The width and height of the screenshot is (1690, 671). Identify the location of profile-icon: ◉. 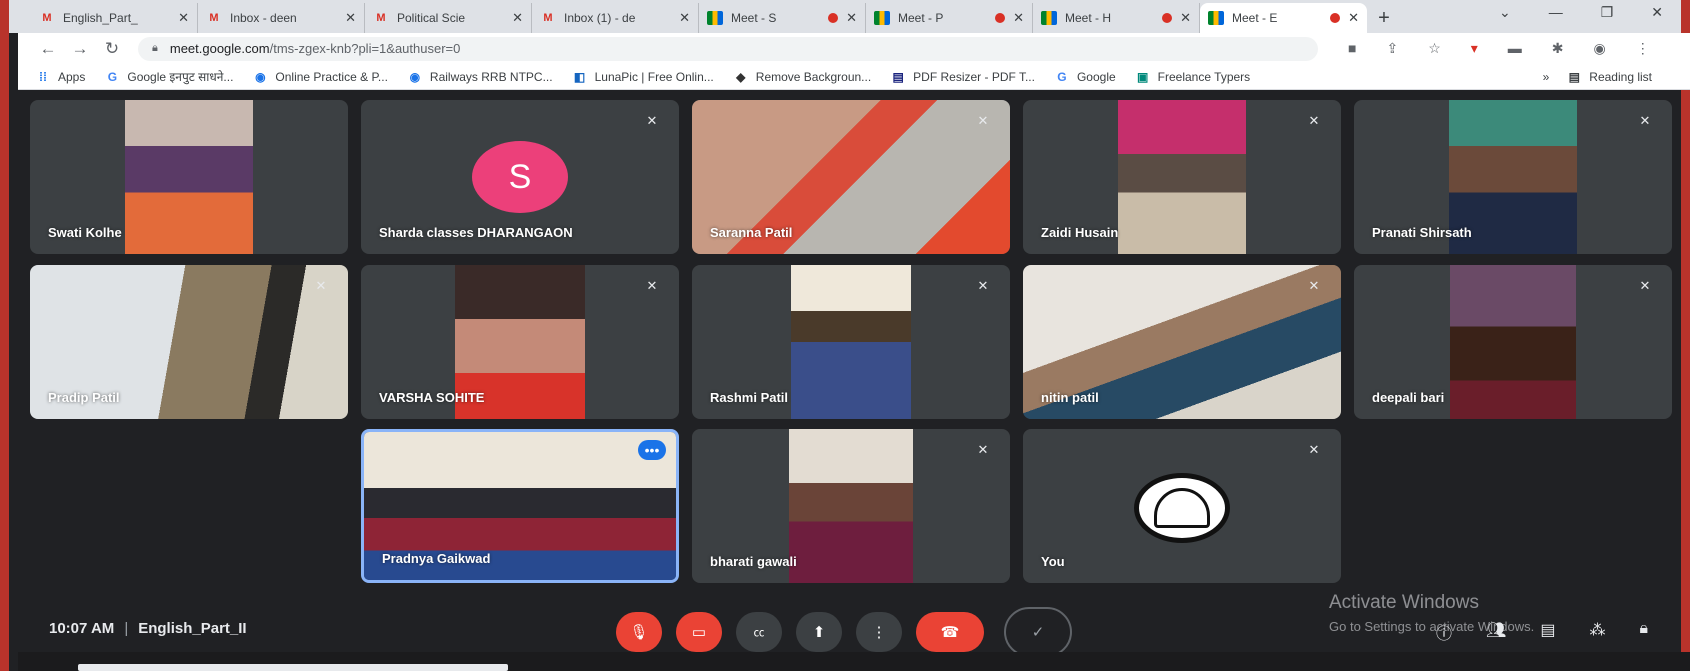
(1600, 48).